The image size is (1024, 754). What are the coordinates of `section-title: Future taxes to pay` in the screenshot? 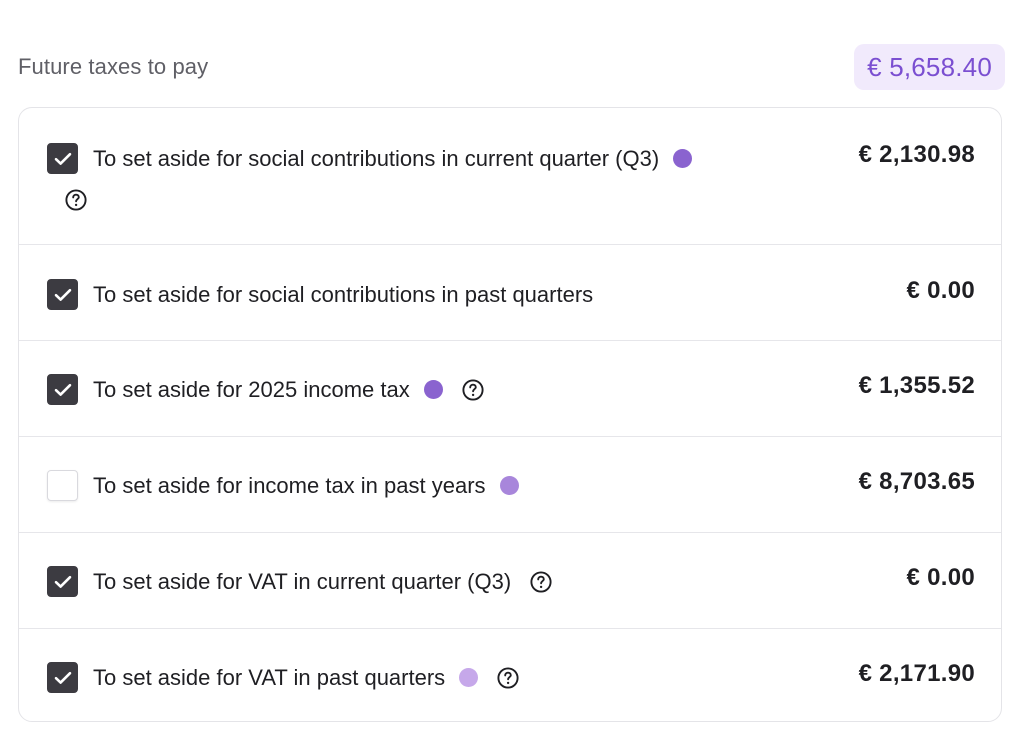 It's located at (113, 66).